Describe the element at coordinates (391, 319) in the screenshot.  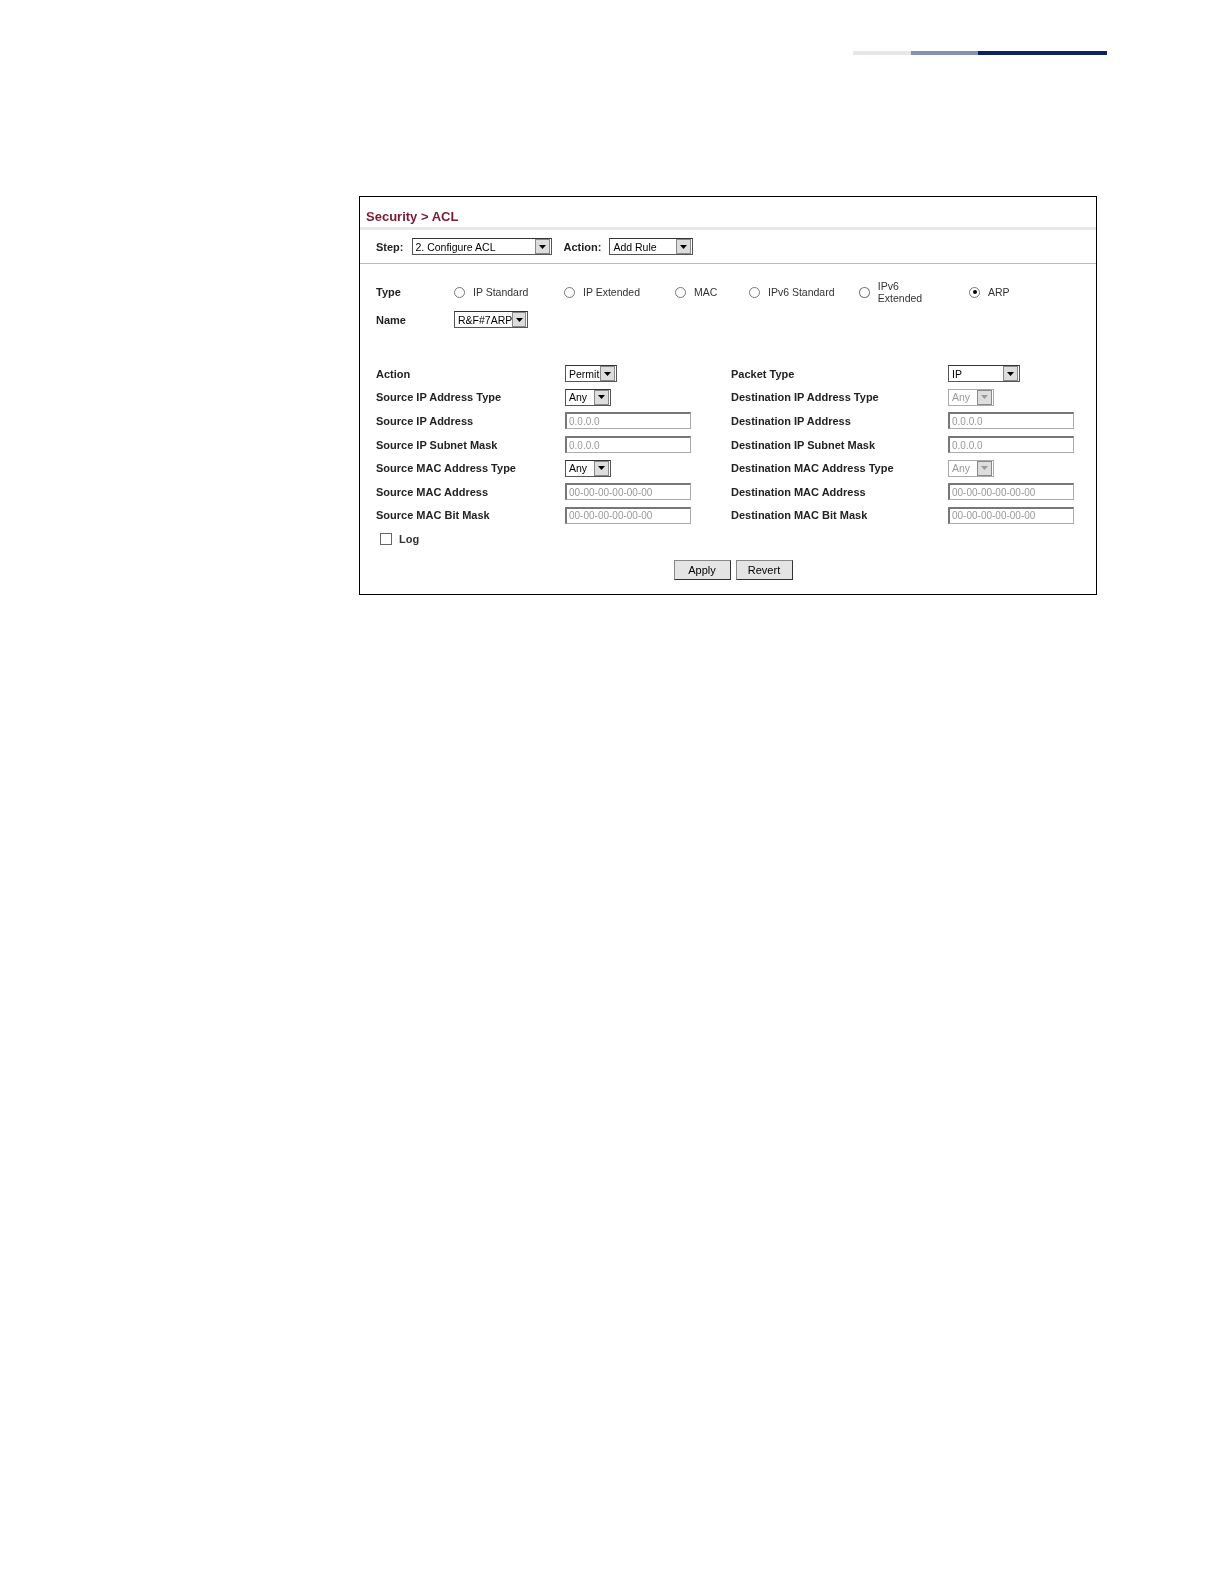
I see `name-label: Name` at that location.